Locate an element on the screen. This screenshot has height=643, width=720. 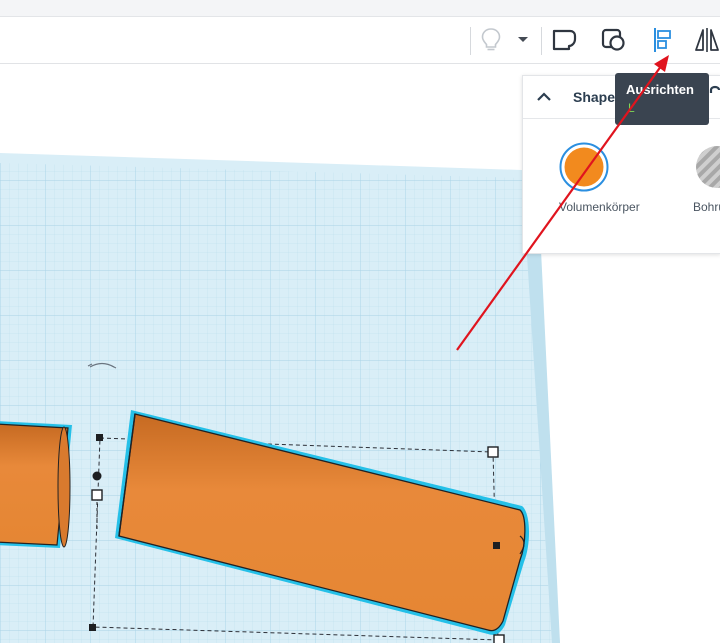
mirror-button is located at coordinates (706, 40).